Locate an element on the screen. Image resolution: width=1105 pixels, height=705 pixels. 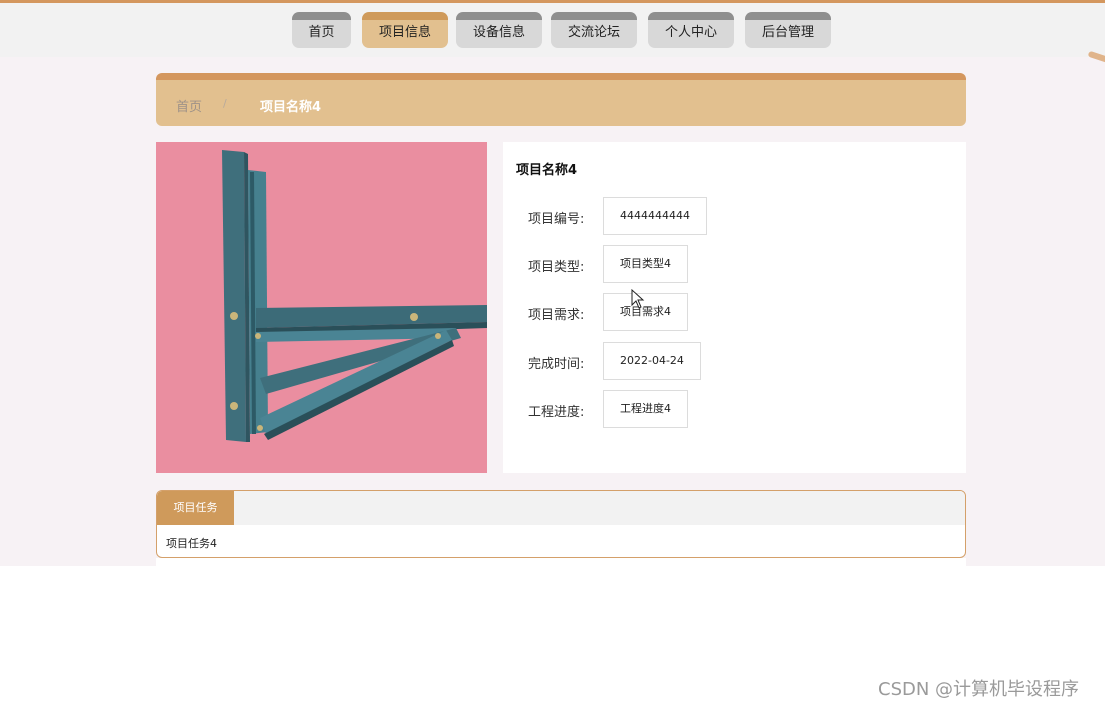
steel-bracket-image is located at coordinates (321, 307).